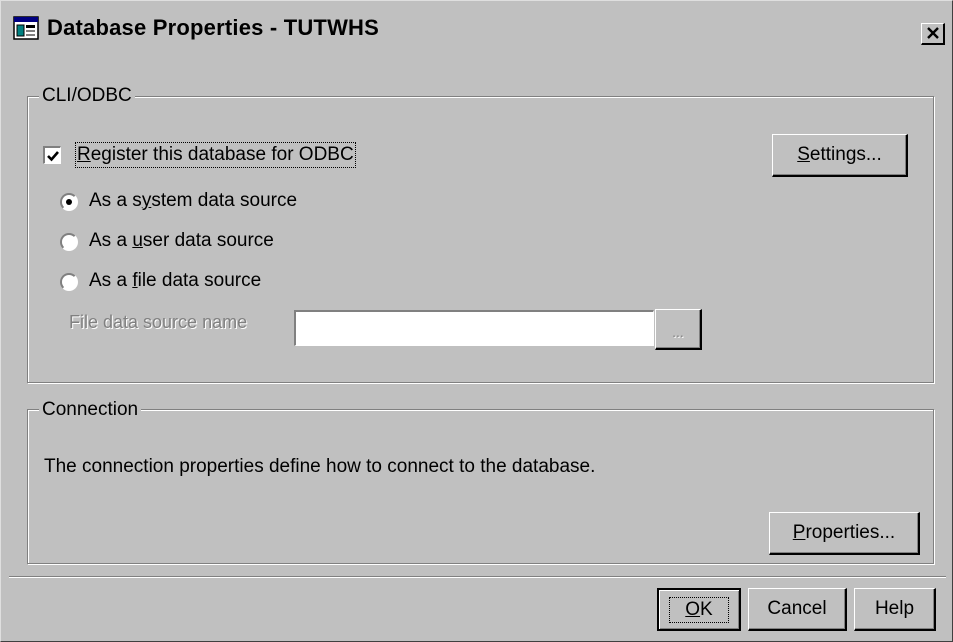 The image size is (953, 642). I want to click on radio-selected-dot, so click(69, 202).